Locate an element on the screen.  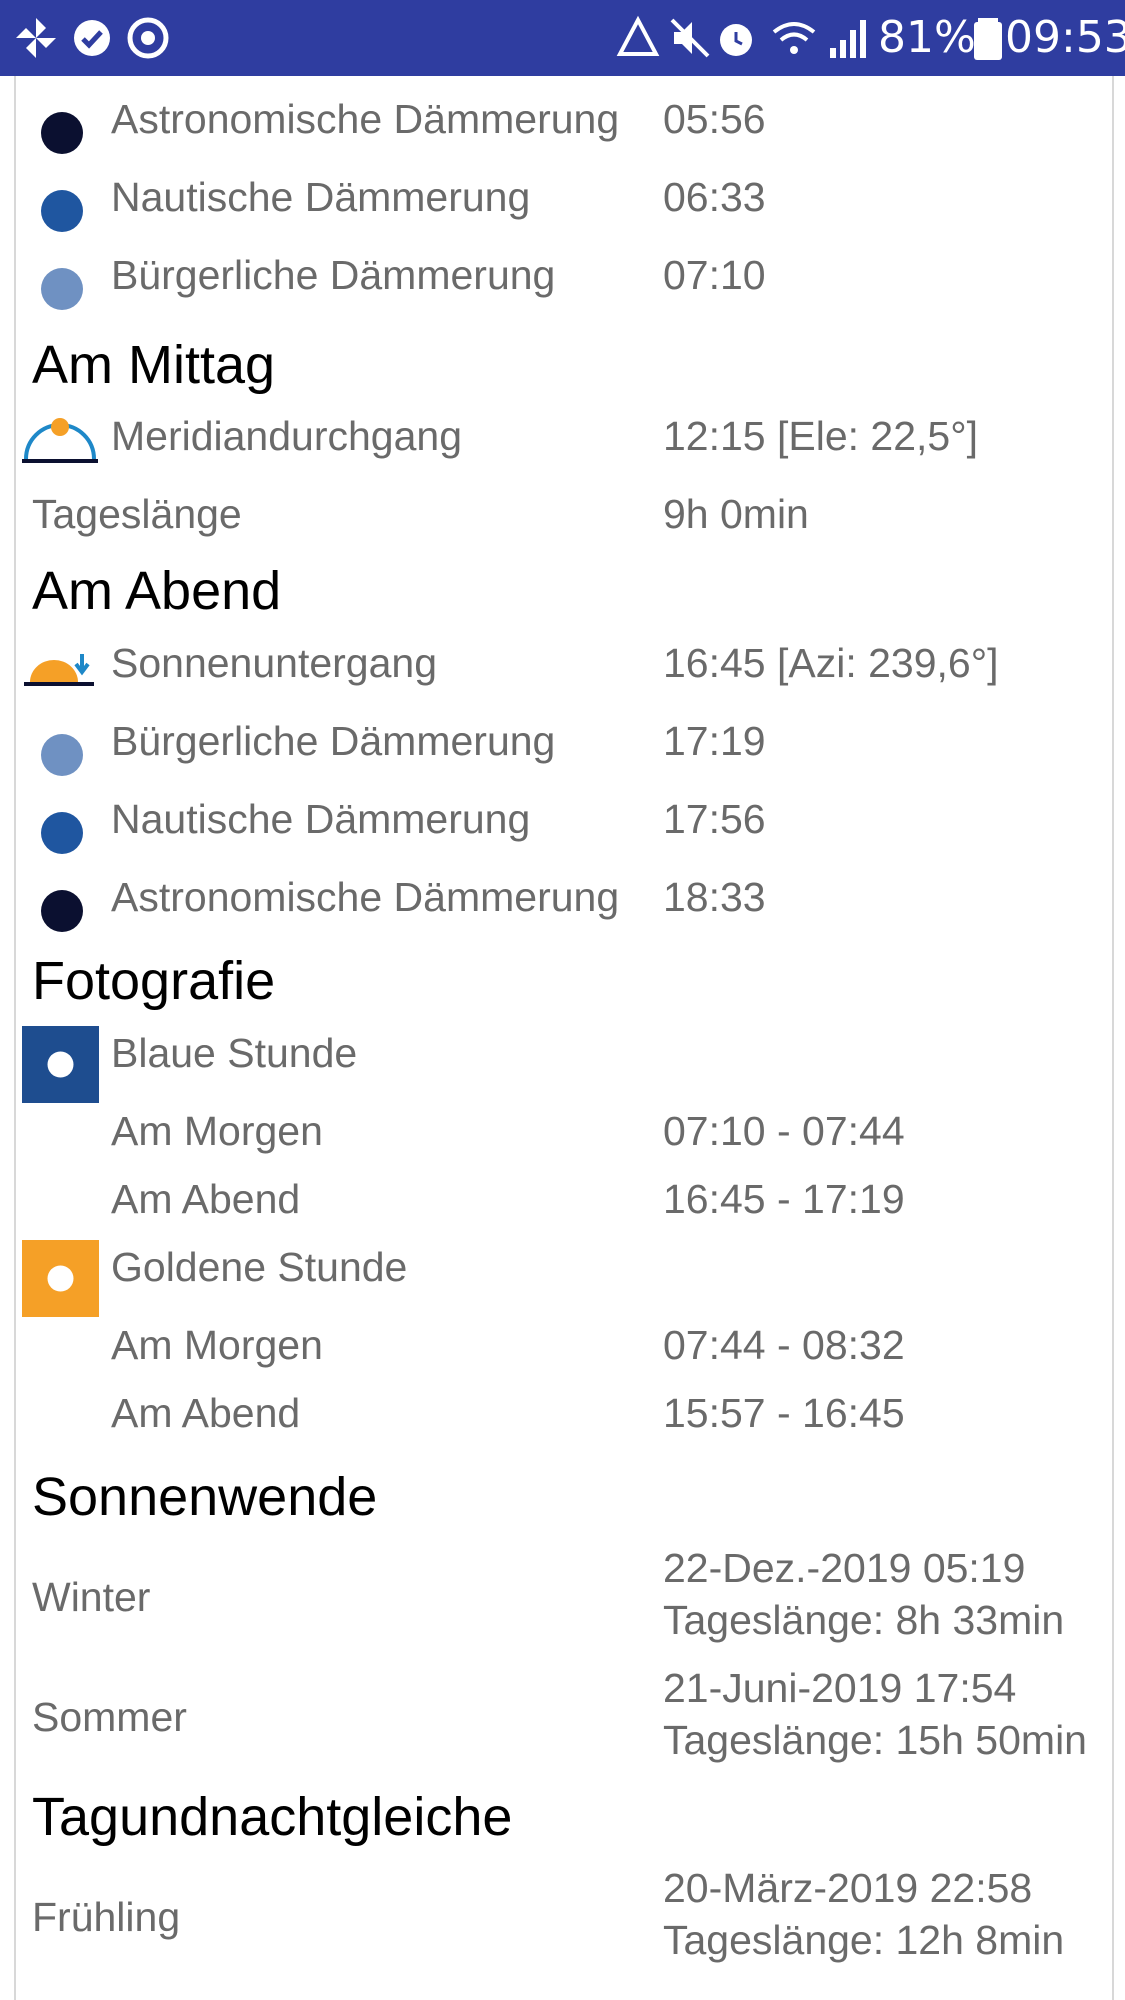
sync-circle-icon is located at coordinates (148, 38).